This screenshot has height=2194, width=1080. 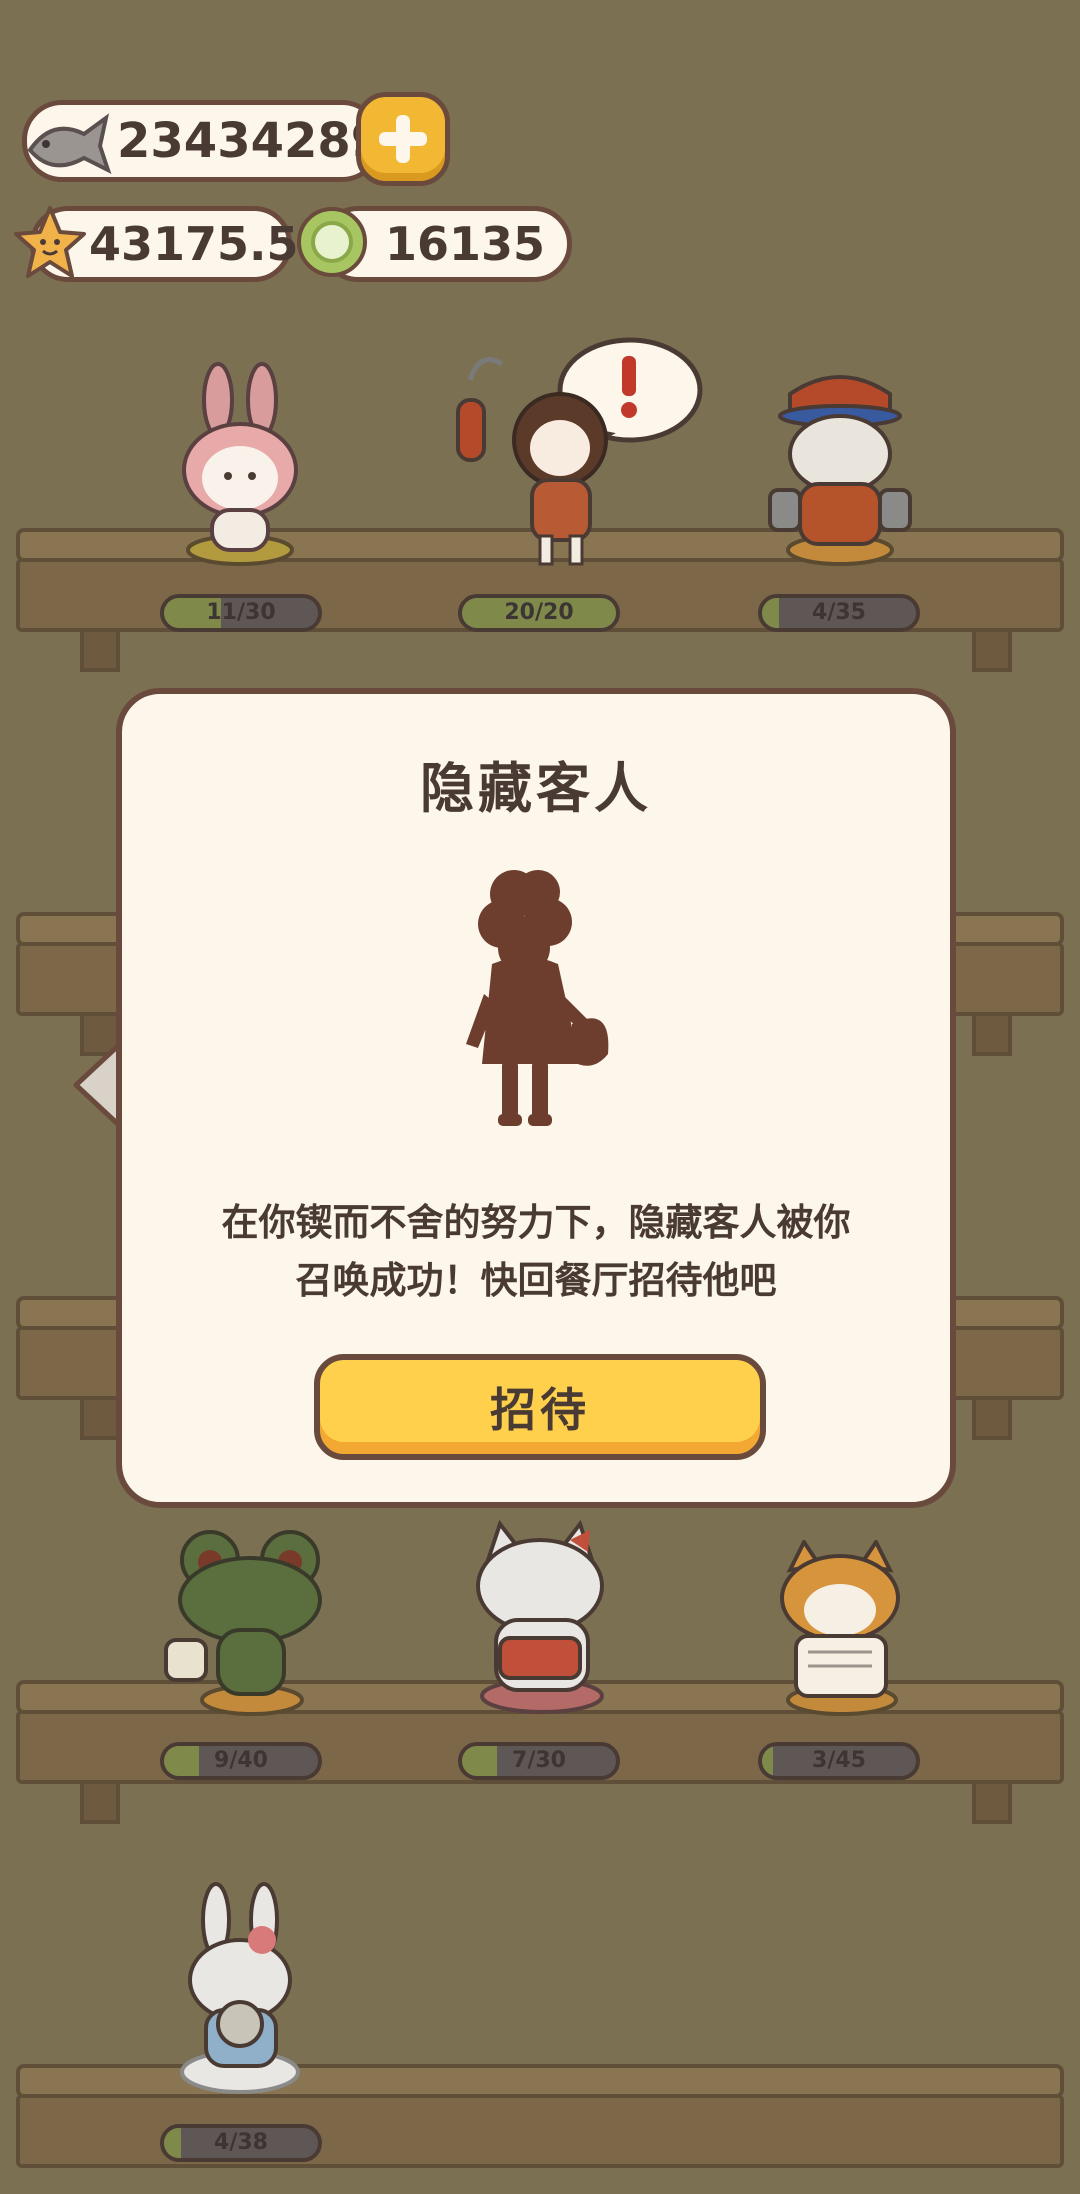 I want to click on fish-icon, so click(x=69, y=143).